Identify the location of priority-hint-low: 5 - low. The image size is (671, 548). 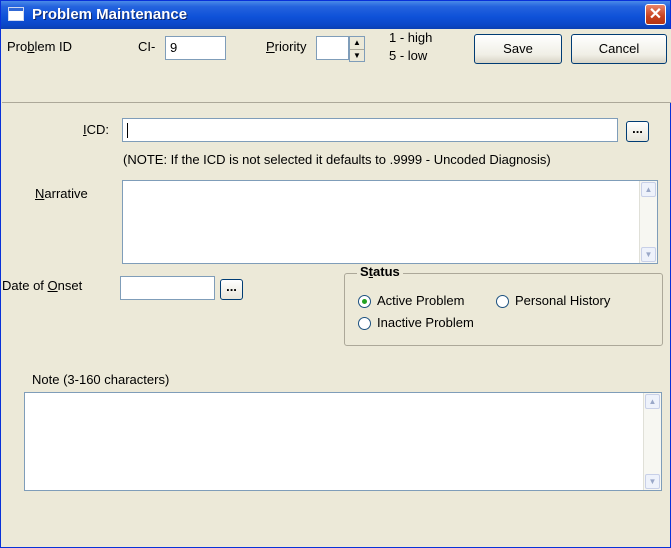
(408, 55).